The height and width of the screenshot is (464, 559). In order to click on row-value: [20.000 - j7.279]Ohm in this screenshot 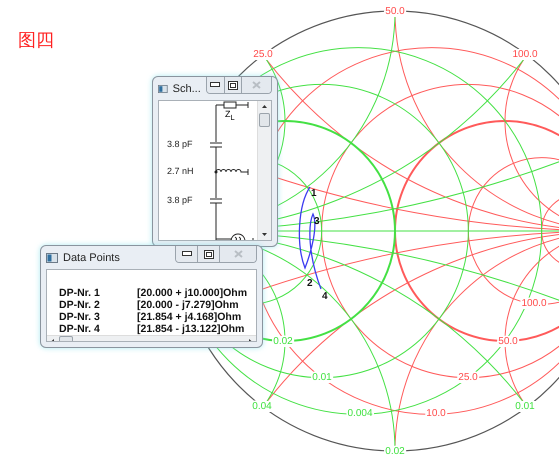, I will do `click(188, 305)`.